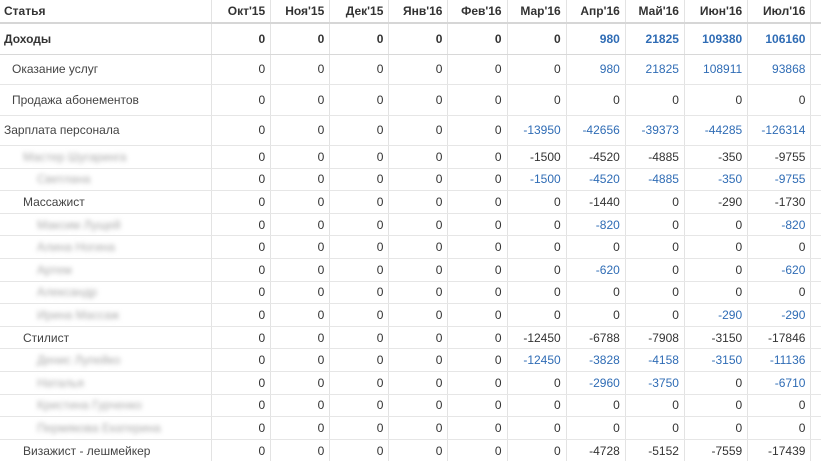 The image size is (821, 461). What do you see at coordinates (300, 12) in the screenshot?
I see `column-header-month: Ноя'15` at bounding box center [300, 12].